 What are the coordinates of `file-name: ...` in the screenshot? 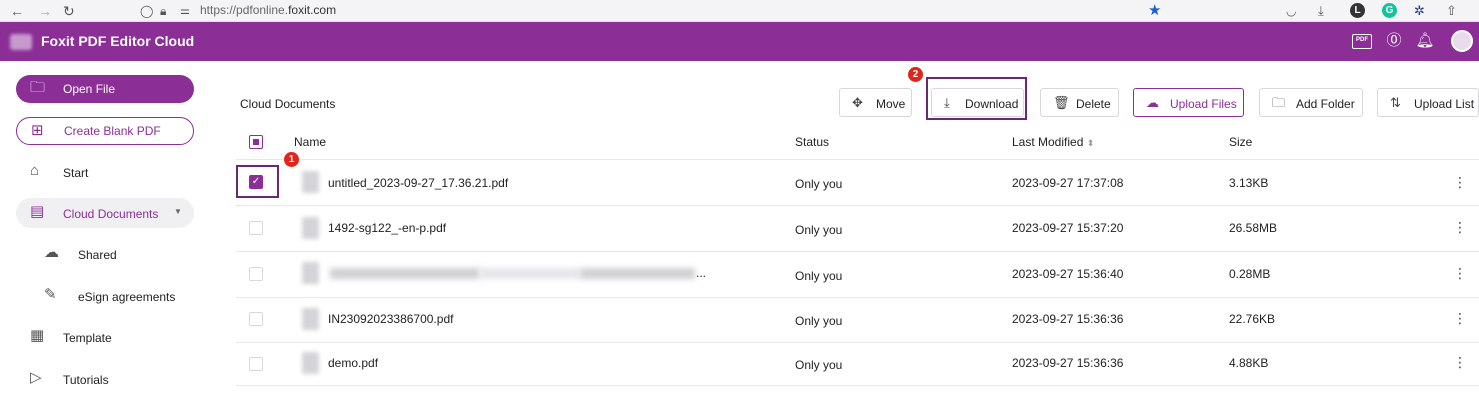 It's located at (701, 273).